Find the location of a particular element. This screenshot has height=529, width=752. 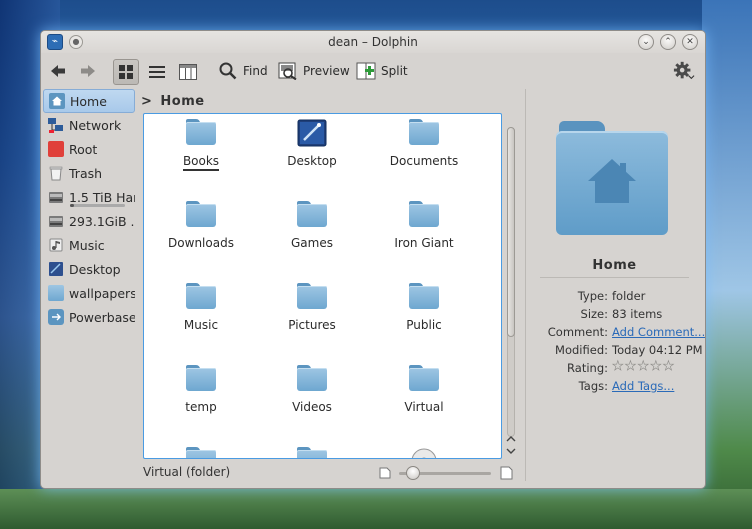

file-name: Public is located at coordinates (424, 325).